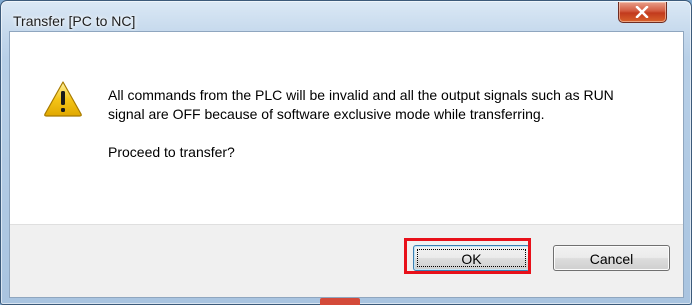 The width and height of the screenshot is (692, 305). I want to click on cancel-button: Cancel, so click(611, 258).